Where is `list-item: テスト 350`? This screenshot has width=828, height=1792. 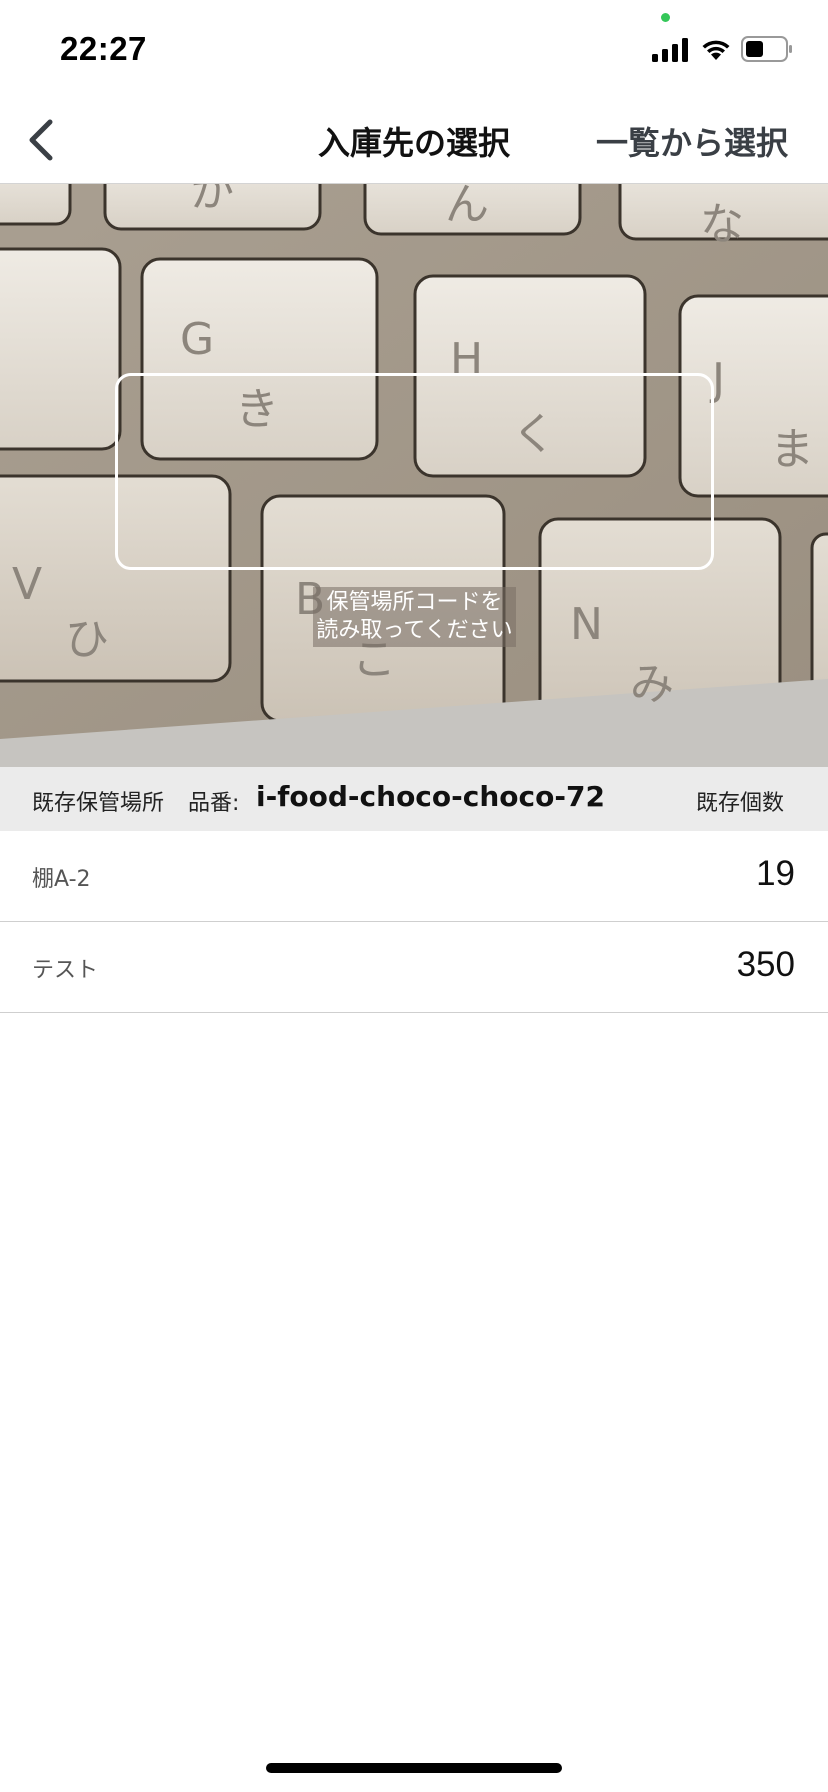 list-item: テスト 350 is located at coordinates (414, 967).